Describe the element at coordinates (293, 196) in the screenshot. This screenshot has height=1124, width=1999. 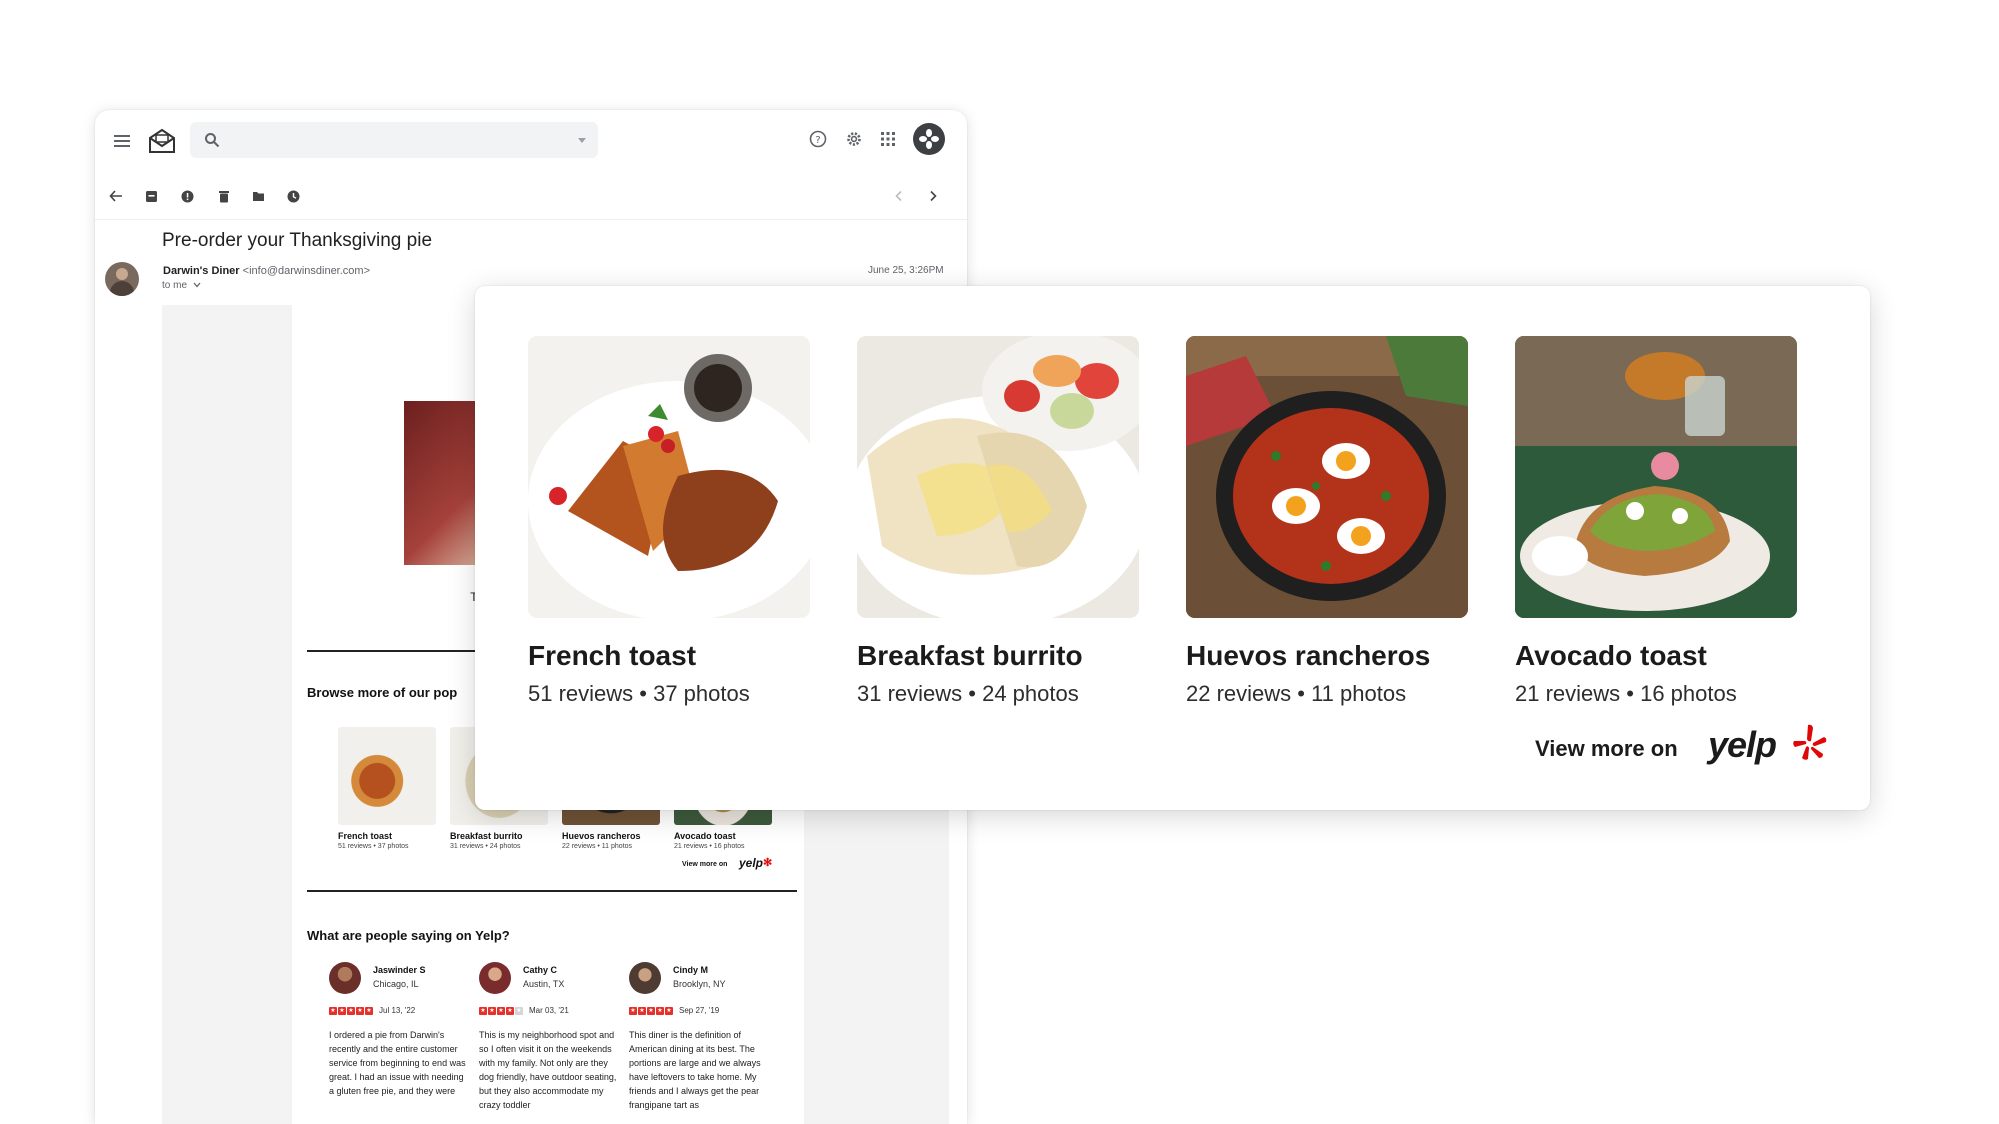
I see `snooze-clock-icon` at that location.